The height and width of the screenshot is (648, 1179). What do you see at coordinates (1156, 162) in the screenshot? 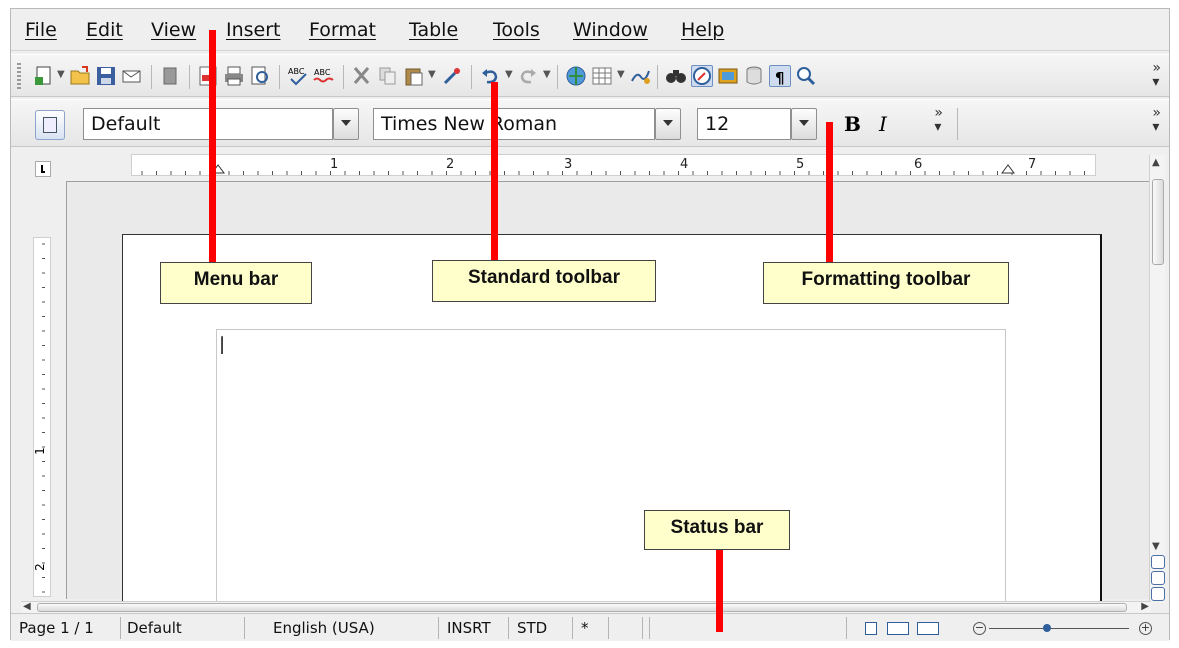
I see `scroll-up-icon: ▲` at bounding box center [1156, 162].